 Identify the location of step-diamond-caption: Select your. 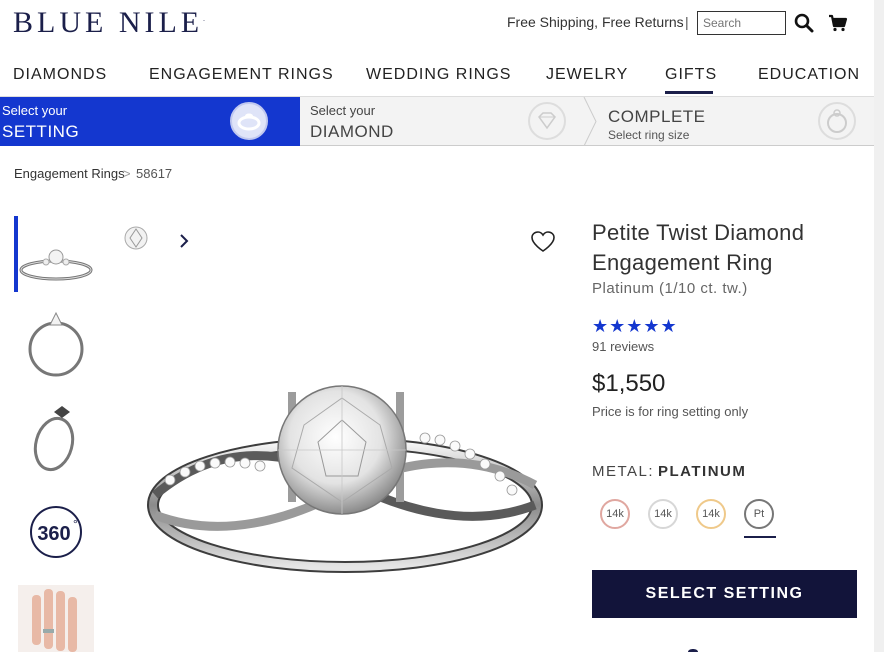
(343, 110).